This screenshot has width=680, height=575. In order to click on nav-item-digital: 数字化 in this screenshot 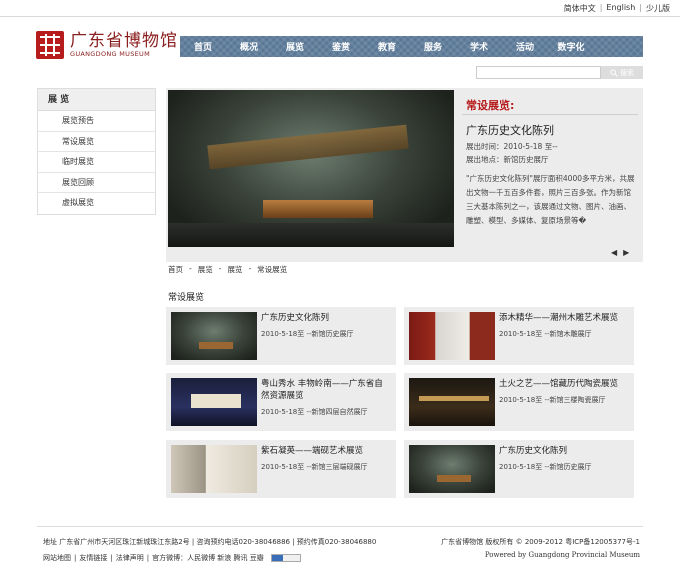, I will do `click(571, 46)`.